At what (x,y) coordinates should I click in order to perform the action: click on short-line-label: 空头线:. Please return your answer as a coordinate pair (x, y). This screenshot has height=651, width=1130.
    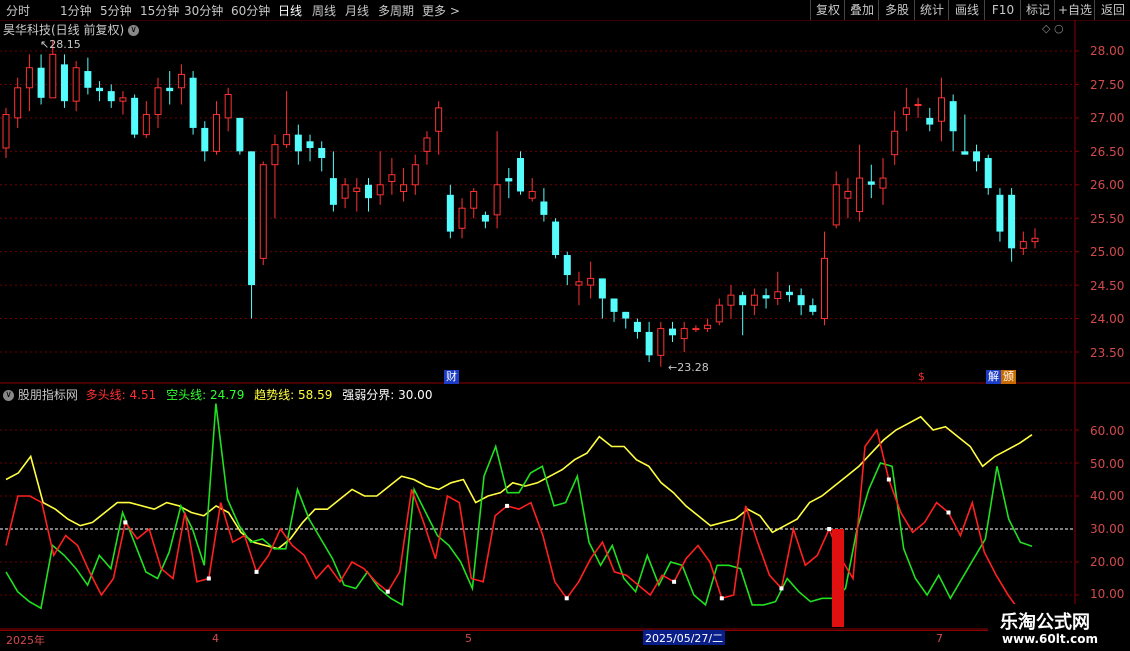
    Looking at the image, I should click on (186, 395).